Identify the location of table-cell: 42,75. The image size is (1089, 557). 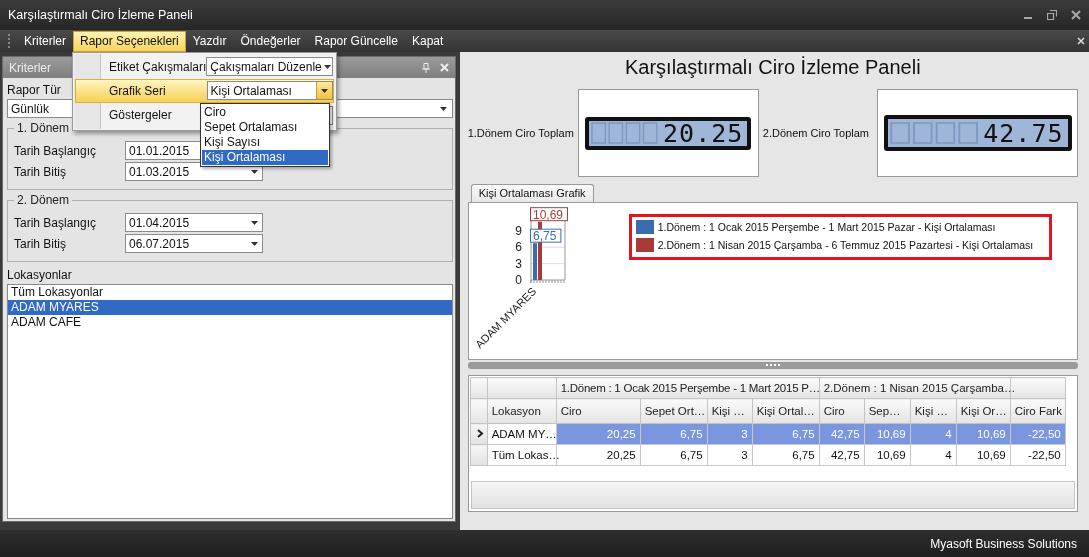
(842, 455).